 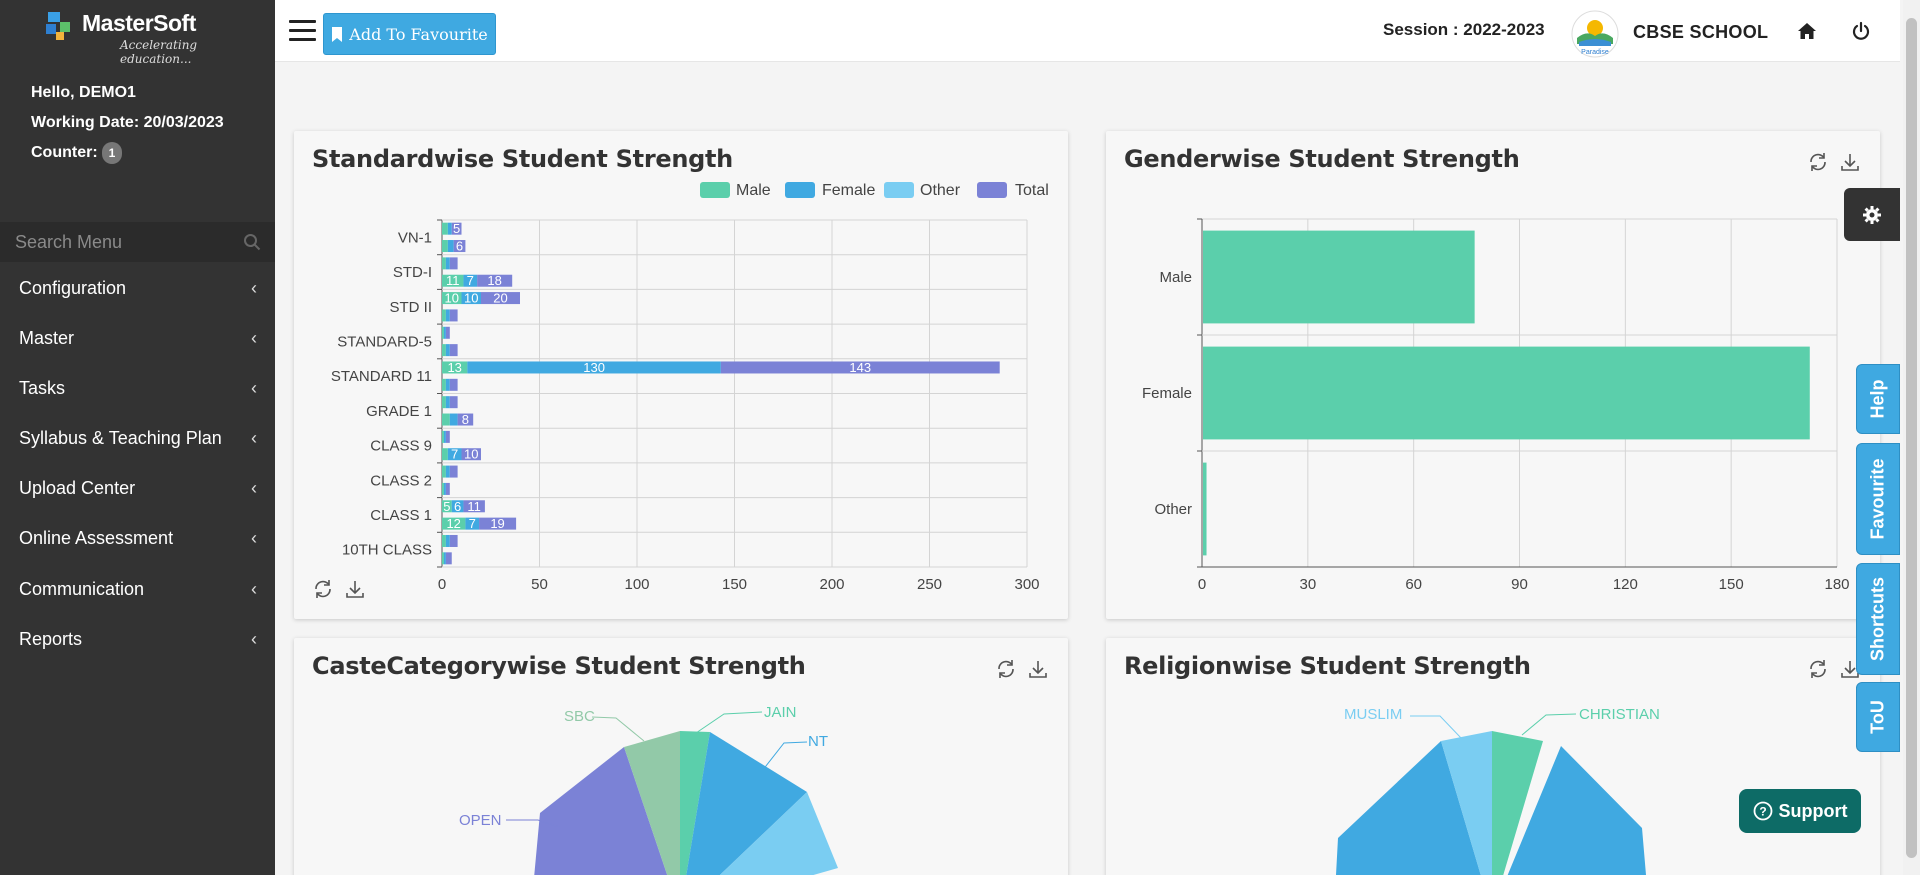 I want to click on y-category-label: VN-1, so click(x=415, y=237).